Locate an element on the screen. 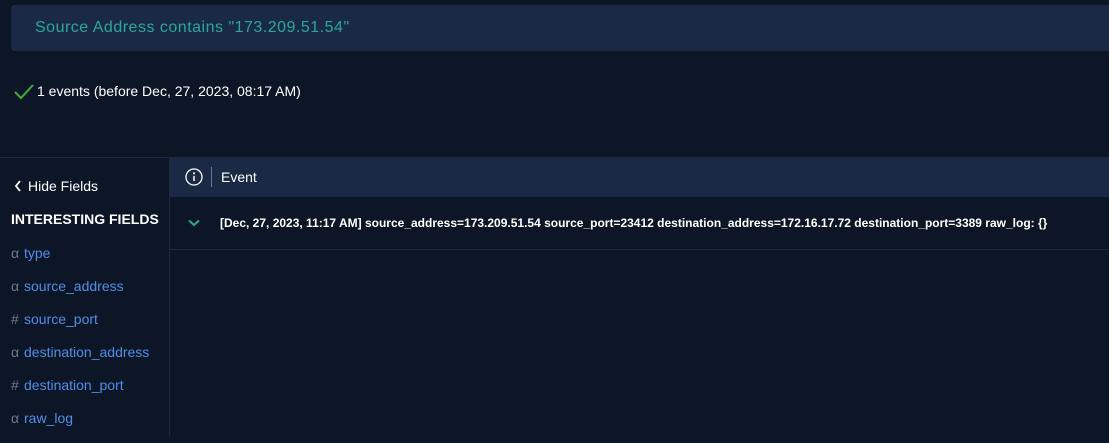  events-table-header: Event is located at coordinates (639, 177).